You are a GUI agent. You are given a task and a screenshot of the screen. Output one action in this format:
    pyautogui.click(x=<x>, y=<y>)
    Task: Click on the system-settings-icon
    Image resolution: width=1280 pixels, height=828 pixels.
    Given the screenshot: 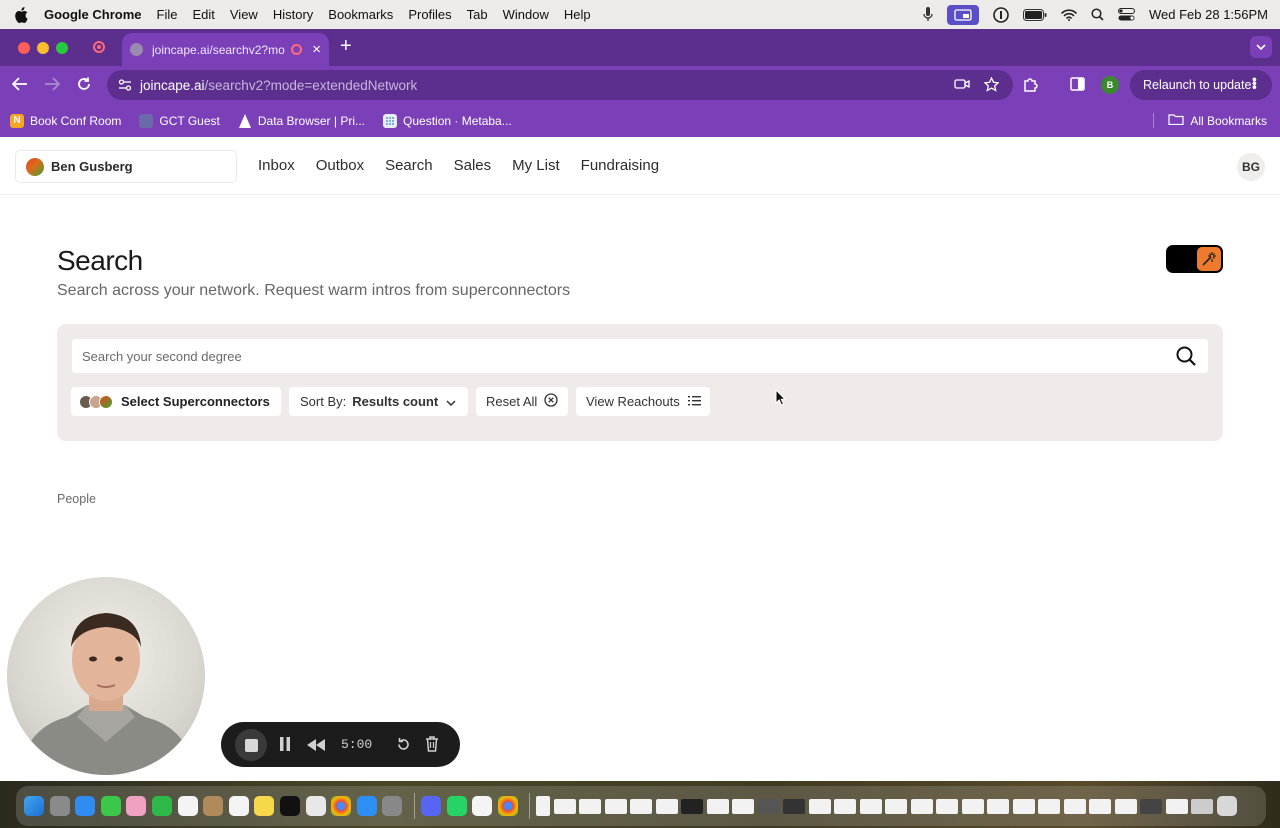 What is the action you would take?
    pyautogui.click(x=392, y=806)
    